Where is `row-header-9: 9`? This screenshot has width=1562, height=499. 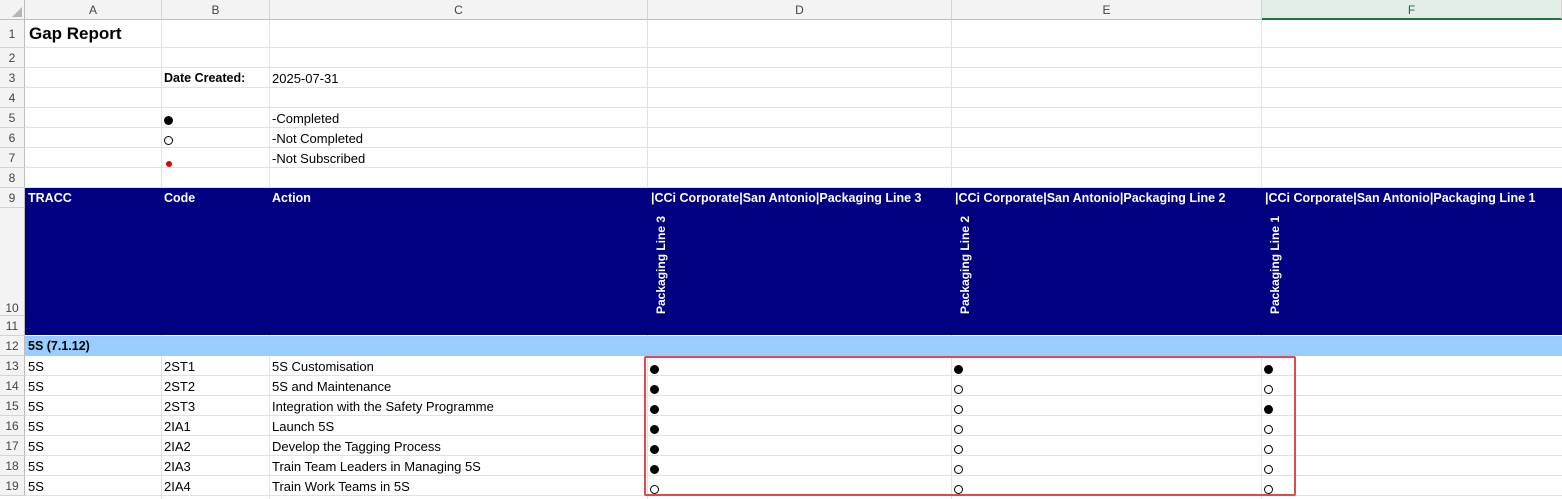
row-header-9: 9 is located at coordinates (12, 198).